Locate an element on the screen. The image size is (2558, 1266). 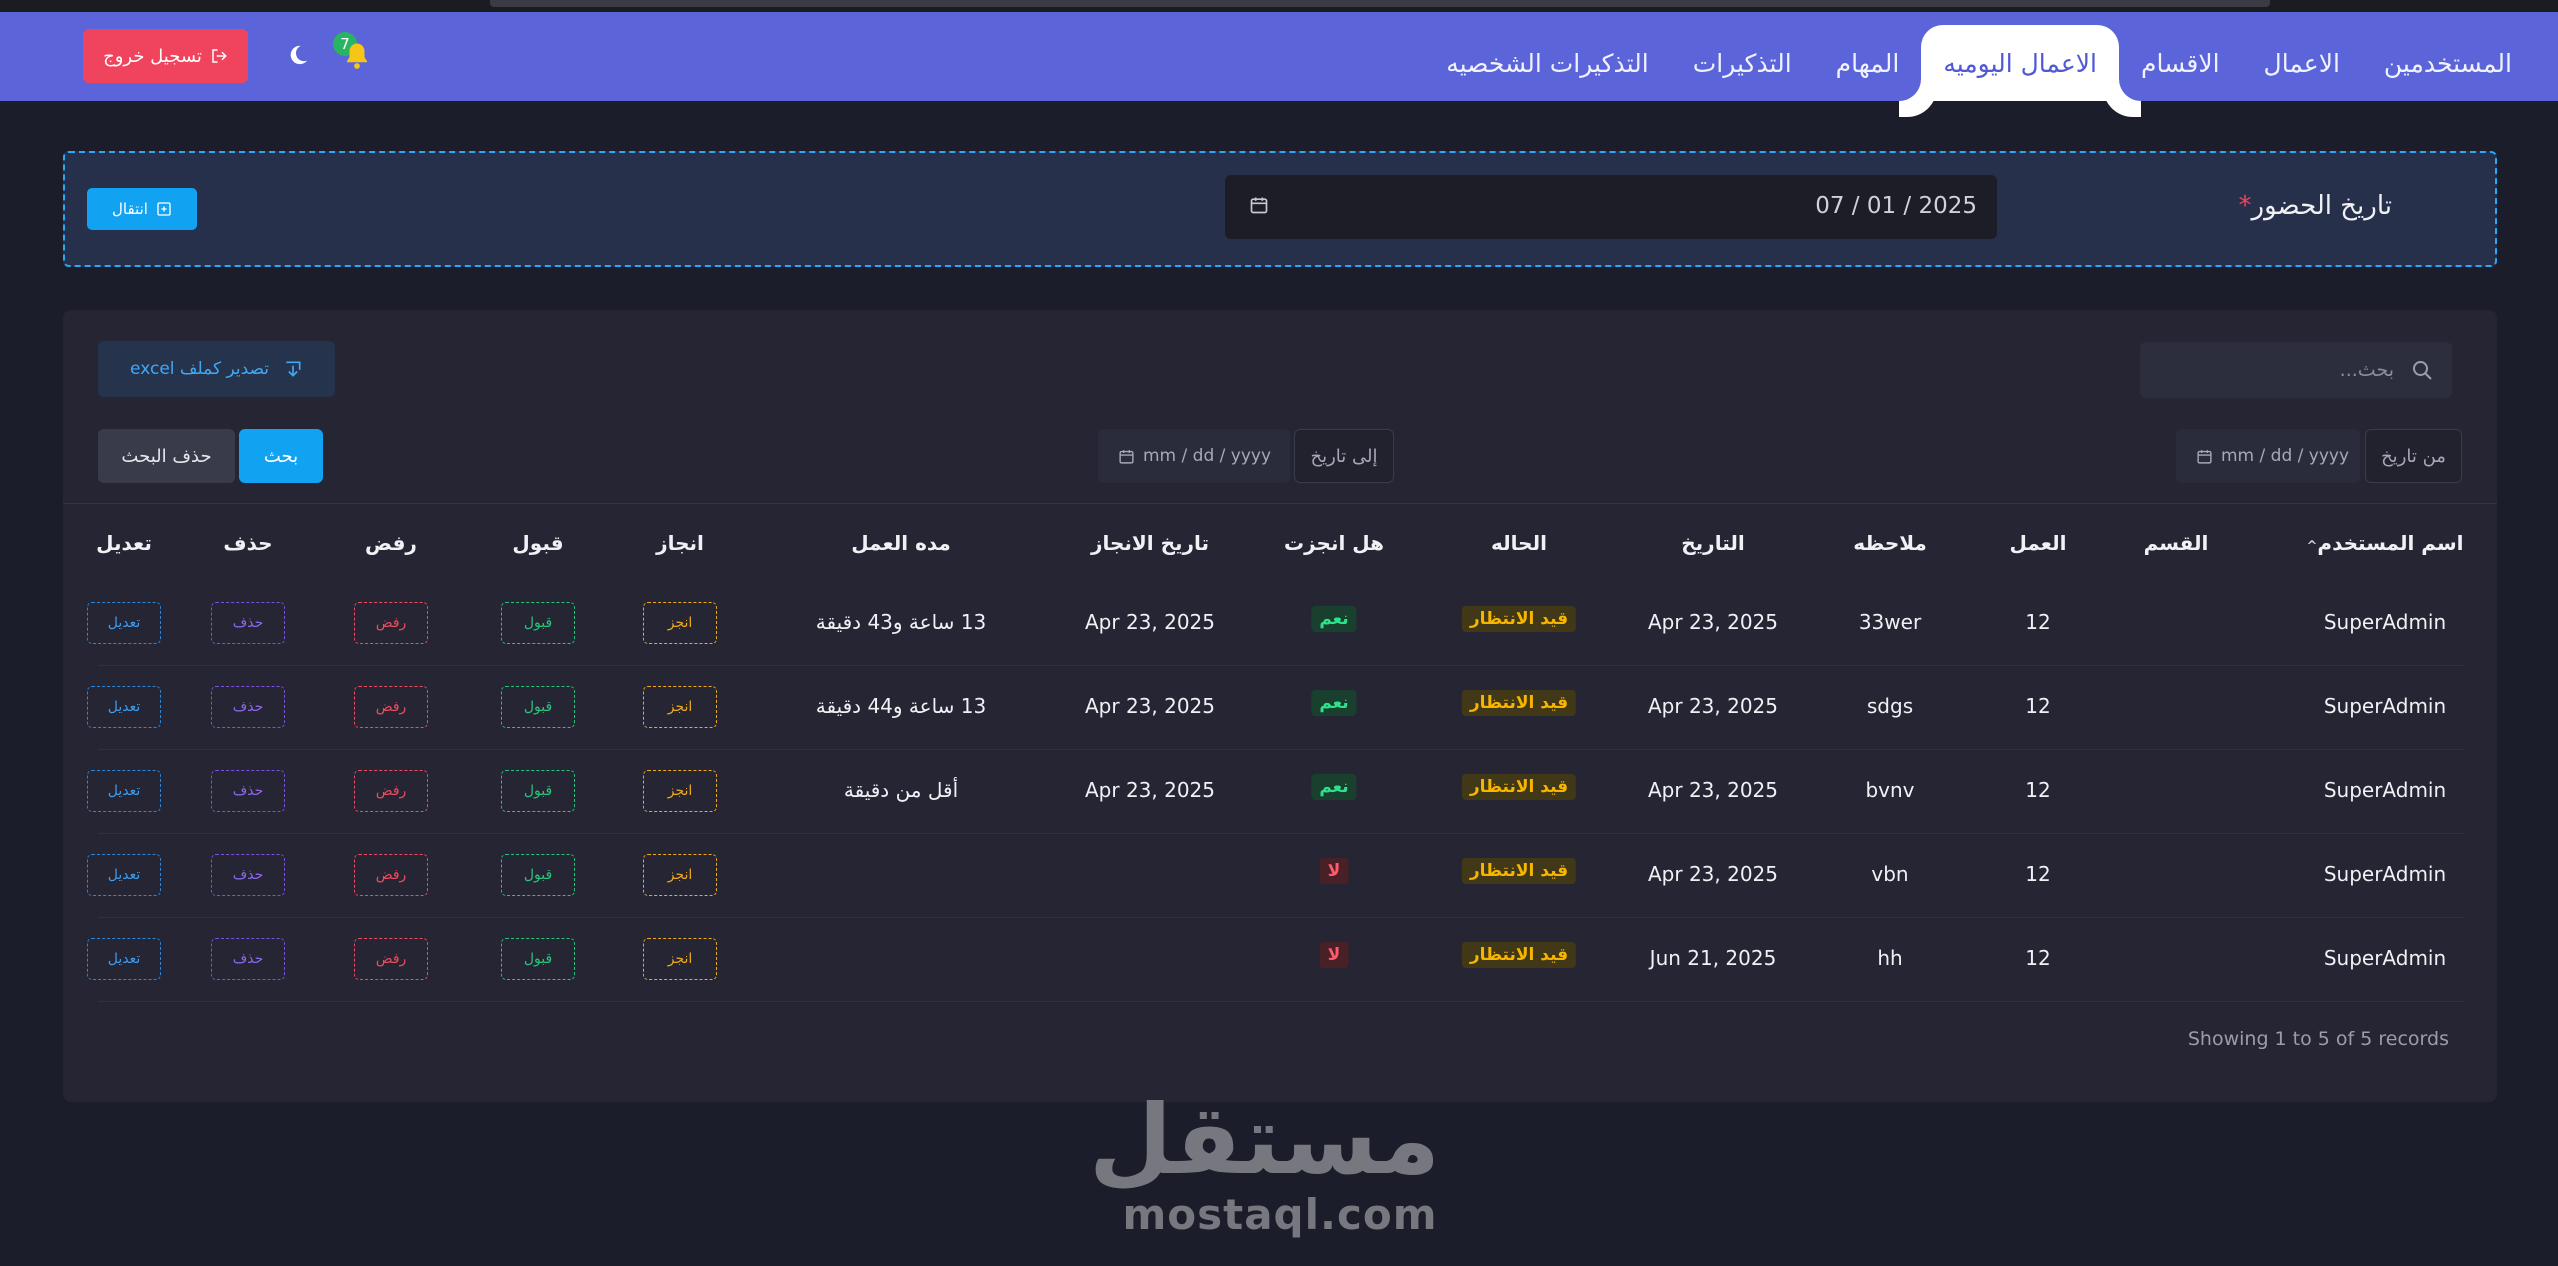
logout-button: تسجيل خروج is located at coordinates (165, 56).